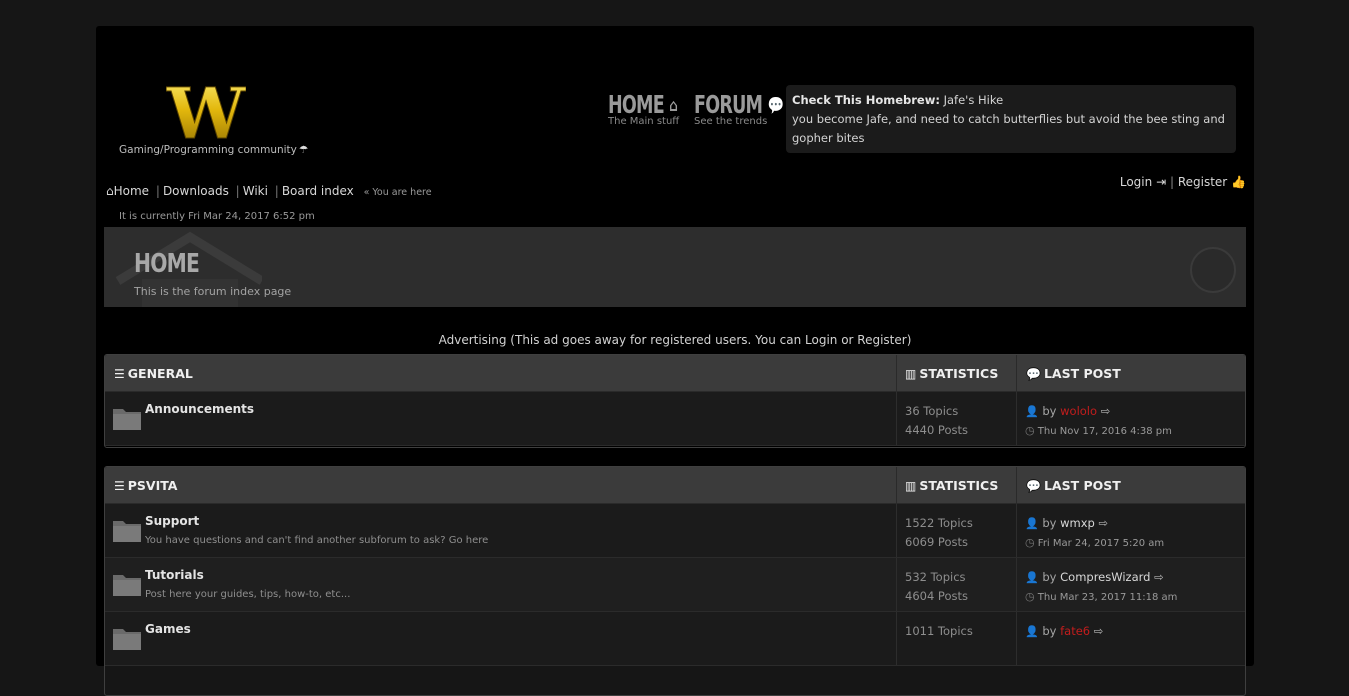 Image resolution: width=1349 pixels, height=696 pixels. I want to click on banner-circle, so click(1213, 270).